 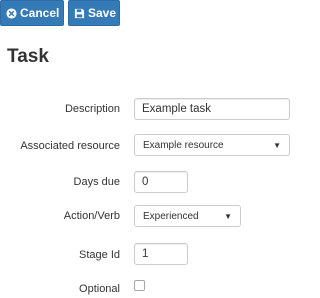 What do you see at coordinates (28, 56) in the screenshot?
I see `page-title: Task` at bounding box center [28, 56].